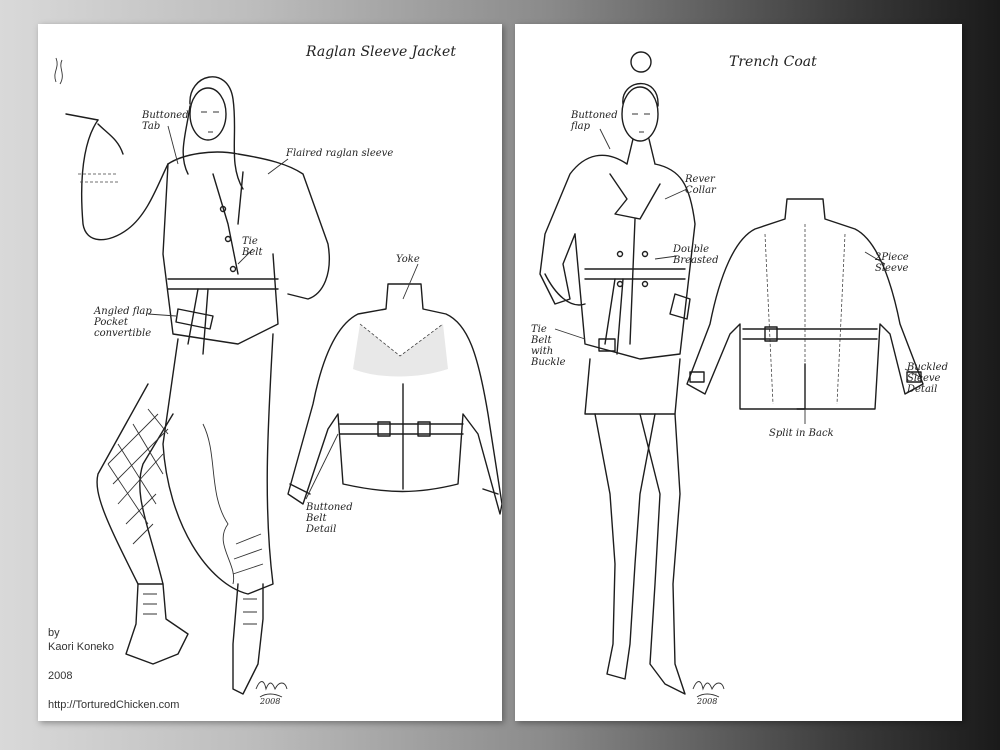  I want to click on buttoned-flap-label: Buttoned flap, so click(594, 121).